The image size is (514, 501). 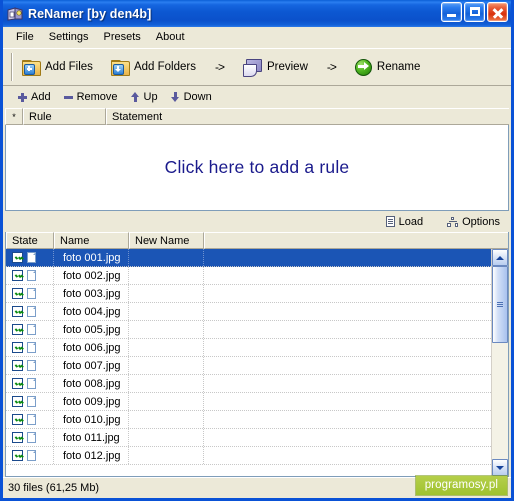 I want to click on file-column-name: Name, so click(x=91, y=240).